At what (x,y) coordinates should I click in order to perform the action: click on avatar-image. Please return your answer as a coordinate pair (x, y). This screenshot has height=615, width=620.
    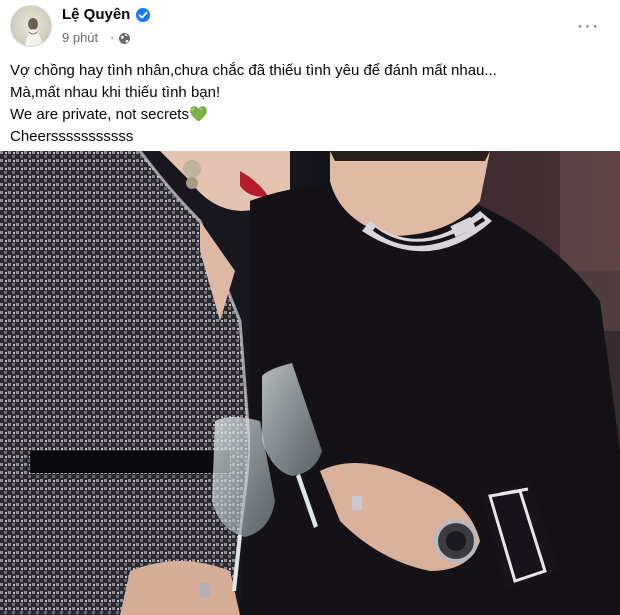
    Looking at the image, I should click on (34, 32).